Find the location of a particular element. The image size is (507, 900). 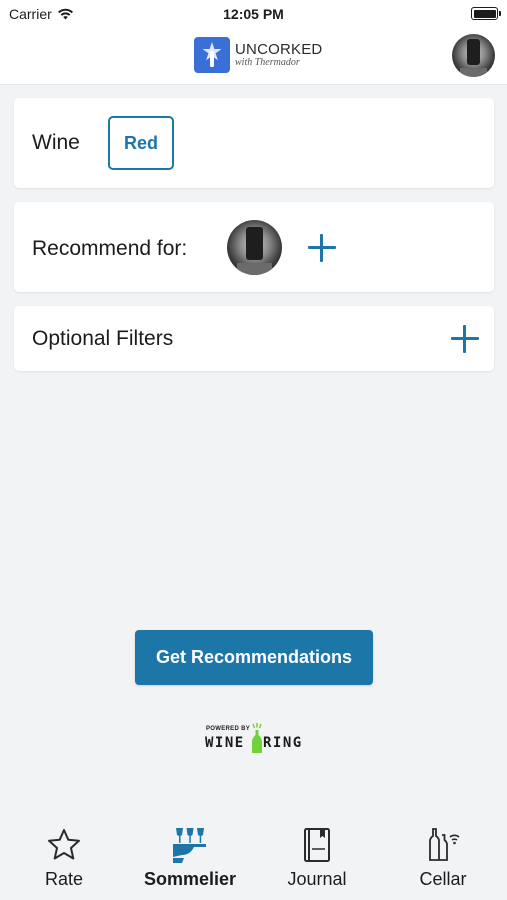

sommelier-icon is located at coordinates (189, 845).